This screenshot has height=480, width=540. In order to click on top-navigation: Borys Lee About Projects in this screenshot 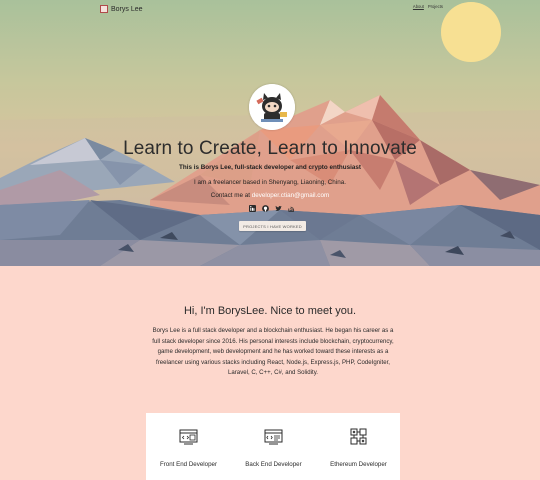, I will do `click(272, 10)`.